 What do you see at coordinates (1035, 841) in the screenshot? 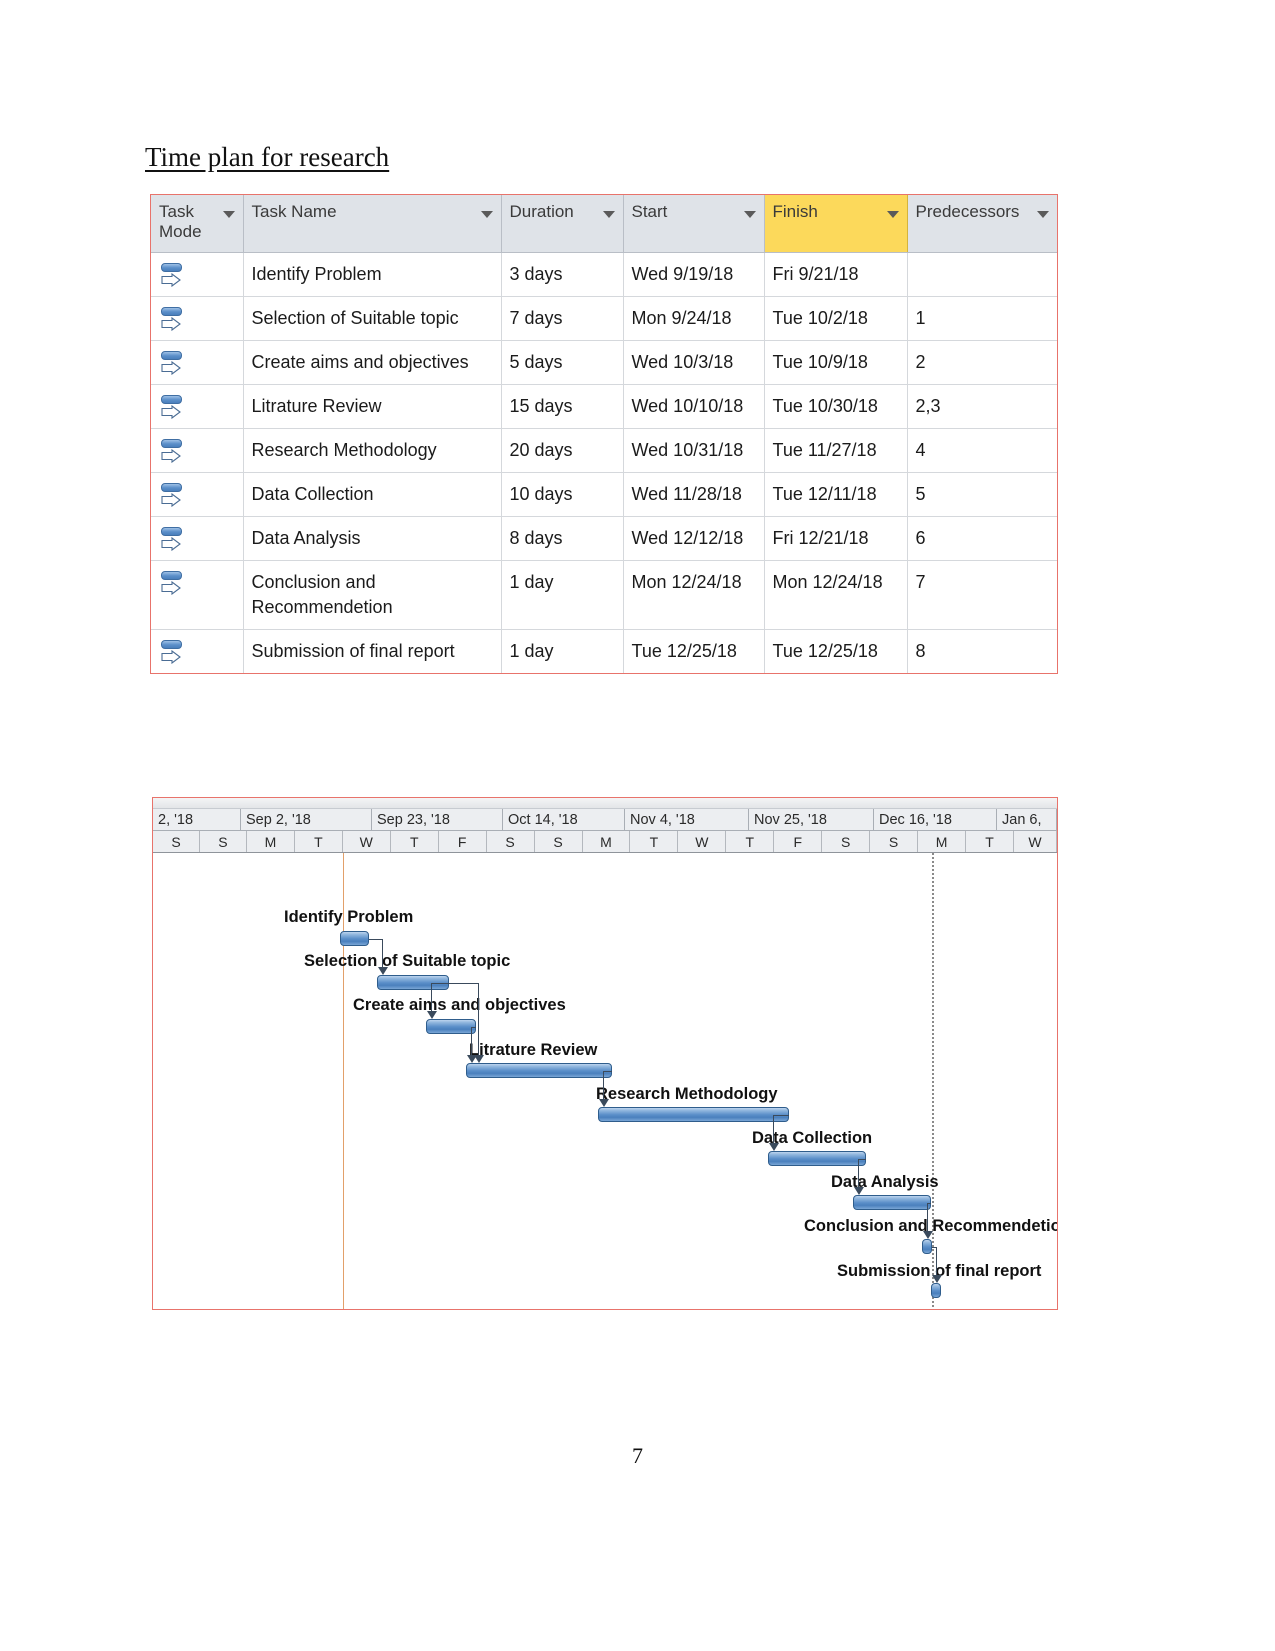
I see `timeline-day-label: W` at bounding box center [1035, 841].